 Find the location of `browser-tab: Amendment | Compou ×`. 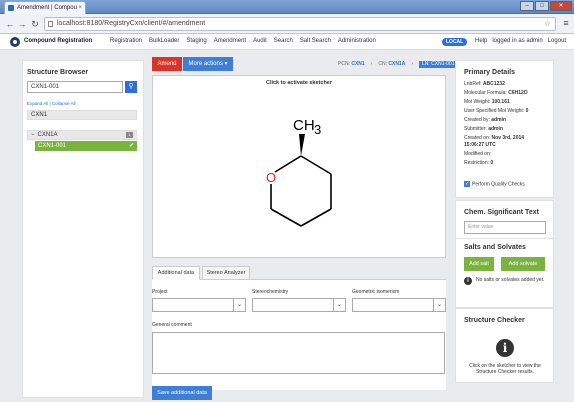

browser-tab: Amendment | Compou × is located at coordinates (45, 7).